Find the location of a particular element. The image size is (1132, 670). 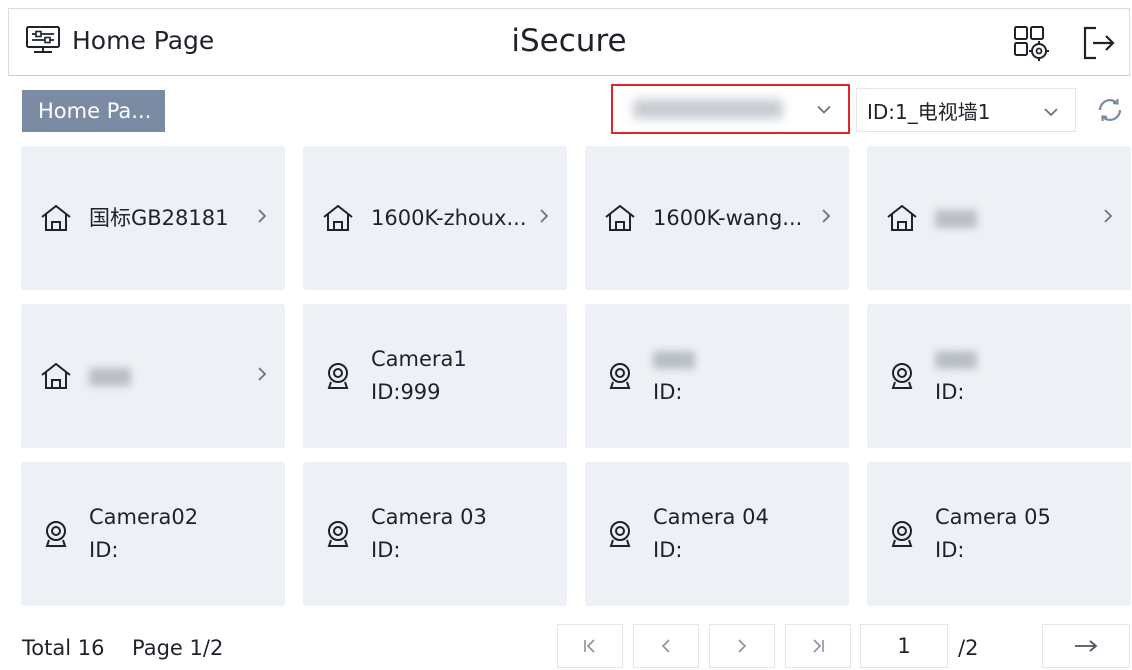

camera-card: Camera 05 ID: is located at coordinates (999, 534).